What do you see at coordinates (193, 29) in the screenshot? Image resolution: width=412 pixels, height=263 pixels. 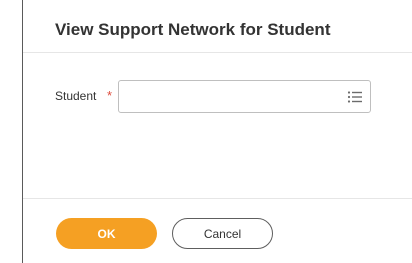 I see `dialog-title: View Support Network for Student` at bounding box center [193, 29].